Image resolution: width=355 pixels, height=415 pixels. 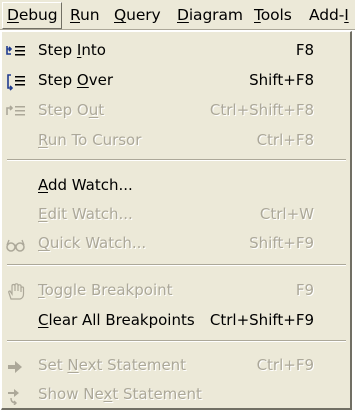 I want to click on shortcut: Ctrl+F8, so click(x=285, y=140).